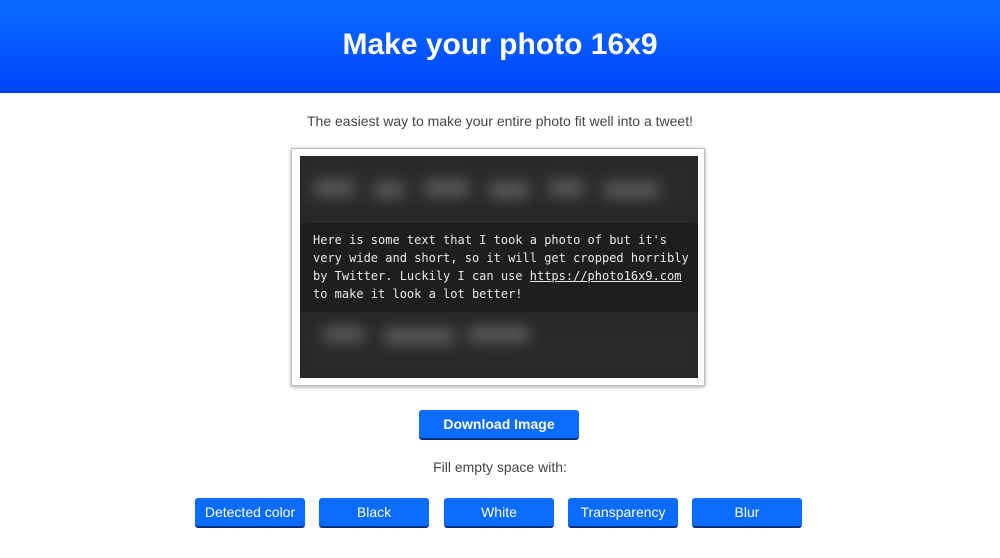 The image size is (1000, 558). What do you see at coordinates (500, 467) in the screenshot?
I see `fill-label: Fill empty space with:` at bounding box center [500, 467].